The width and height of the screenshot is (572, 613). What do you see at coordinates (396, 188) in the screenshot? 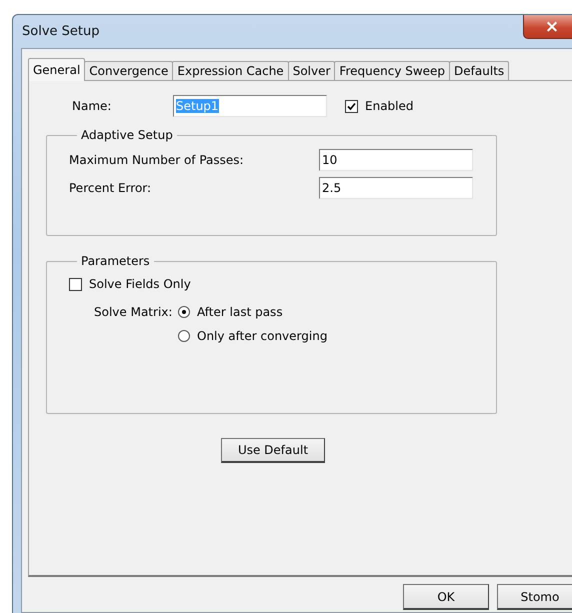
I see `input-field: 2.5` at bounding box center [396, 188].